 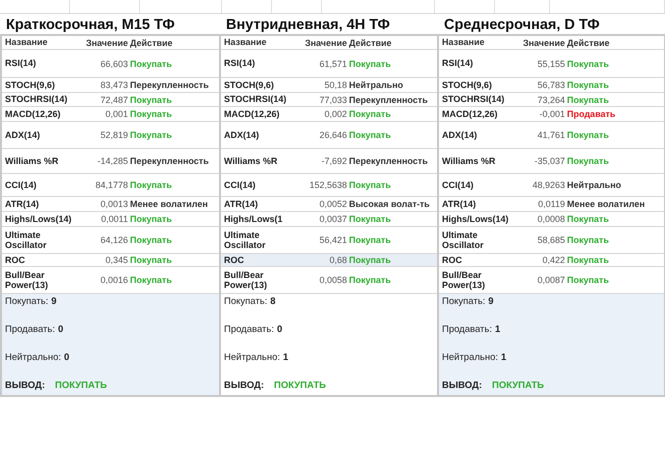 What do you see at coordinates (550, 63) in the screenshot?
I see `indicator-value: 55,155` at bounding box center [550, 63].